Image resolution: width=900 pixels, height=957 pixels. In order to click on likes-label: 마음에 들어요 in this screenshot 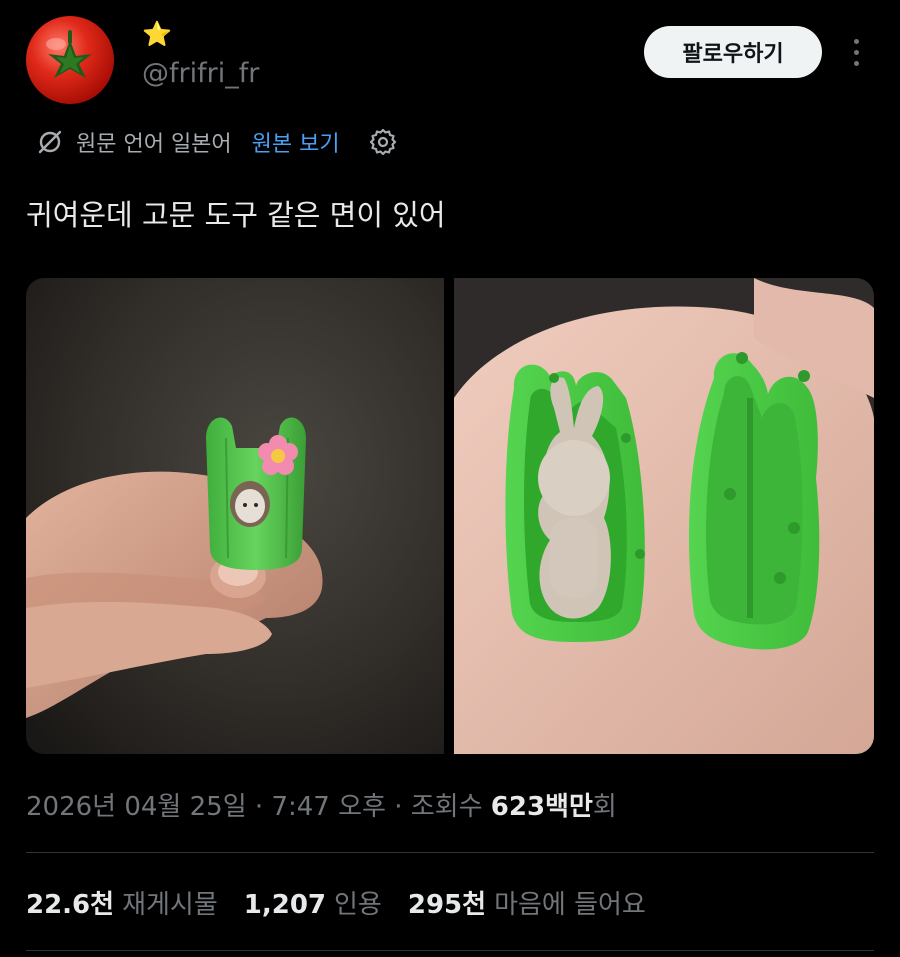, I will do `click(570, 905)`.